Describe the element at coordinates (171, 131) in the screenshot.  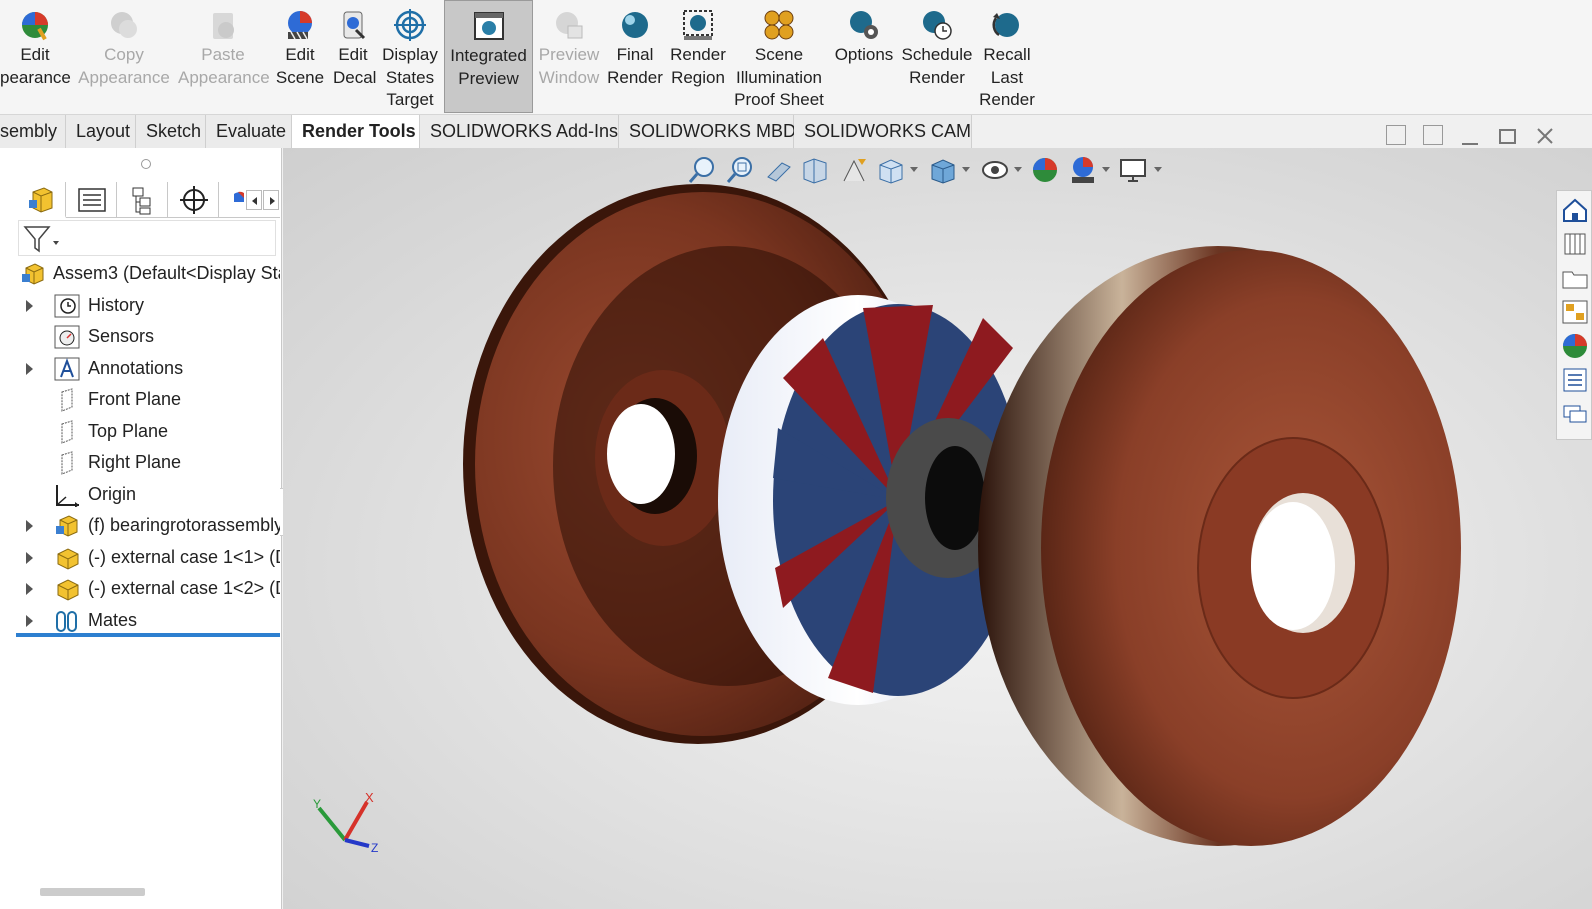
I see `tab-sketch: Sketch` at that location.